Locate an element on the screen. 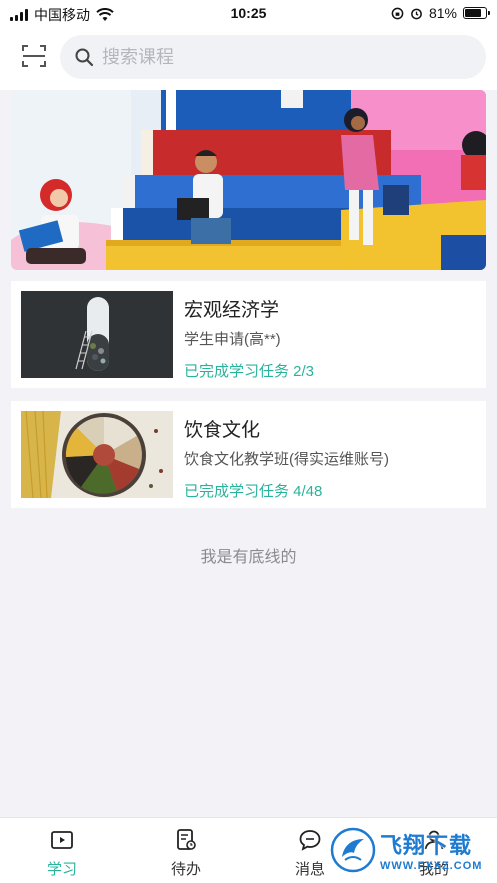 Image resolution: width=497 pixels, height=883 pixels. tab-todo: 待办 is located at coordinates (186, 850).